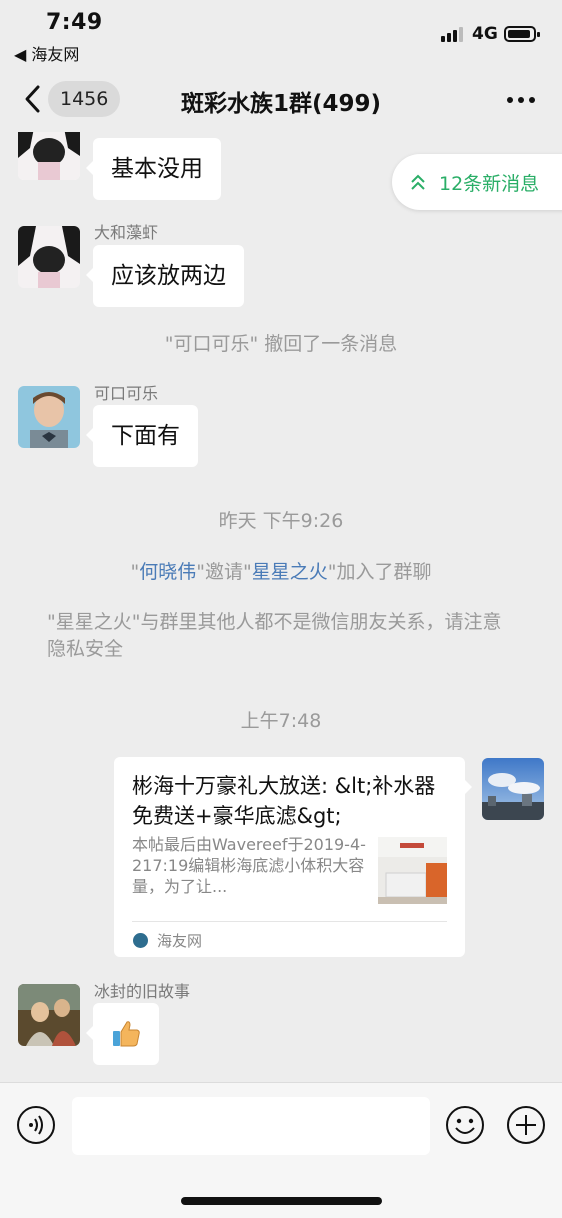  What do you see at coordinates (465, 1125) in the screenshot?
I see `emoji-icon` at bounding box center [465, 1125].